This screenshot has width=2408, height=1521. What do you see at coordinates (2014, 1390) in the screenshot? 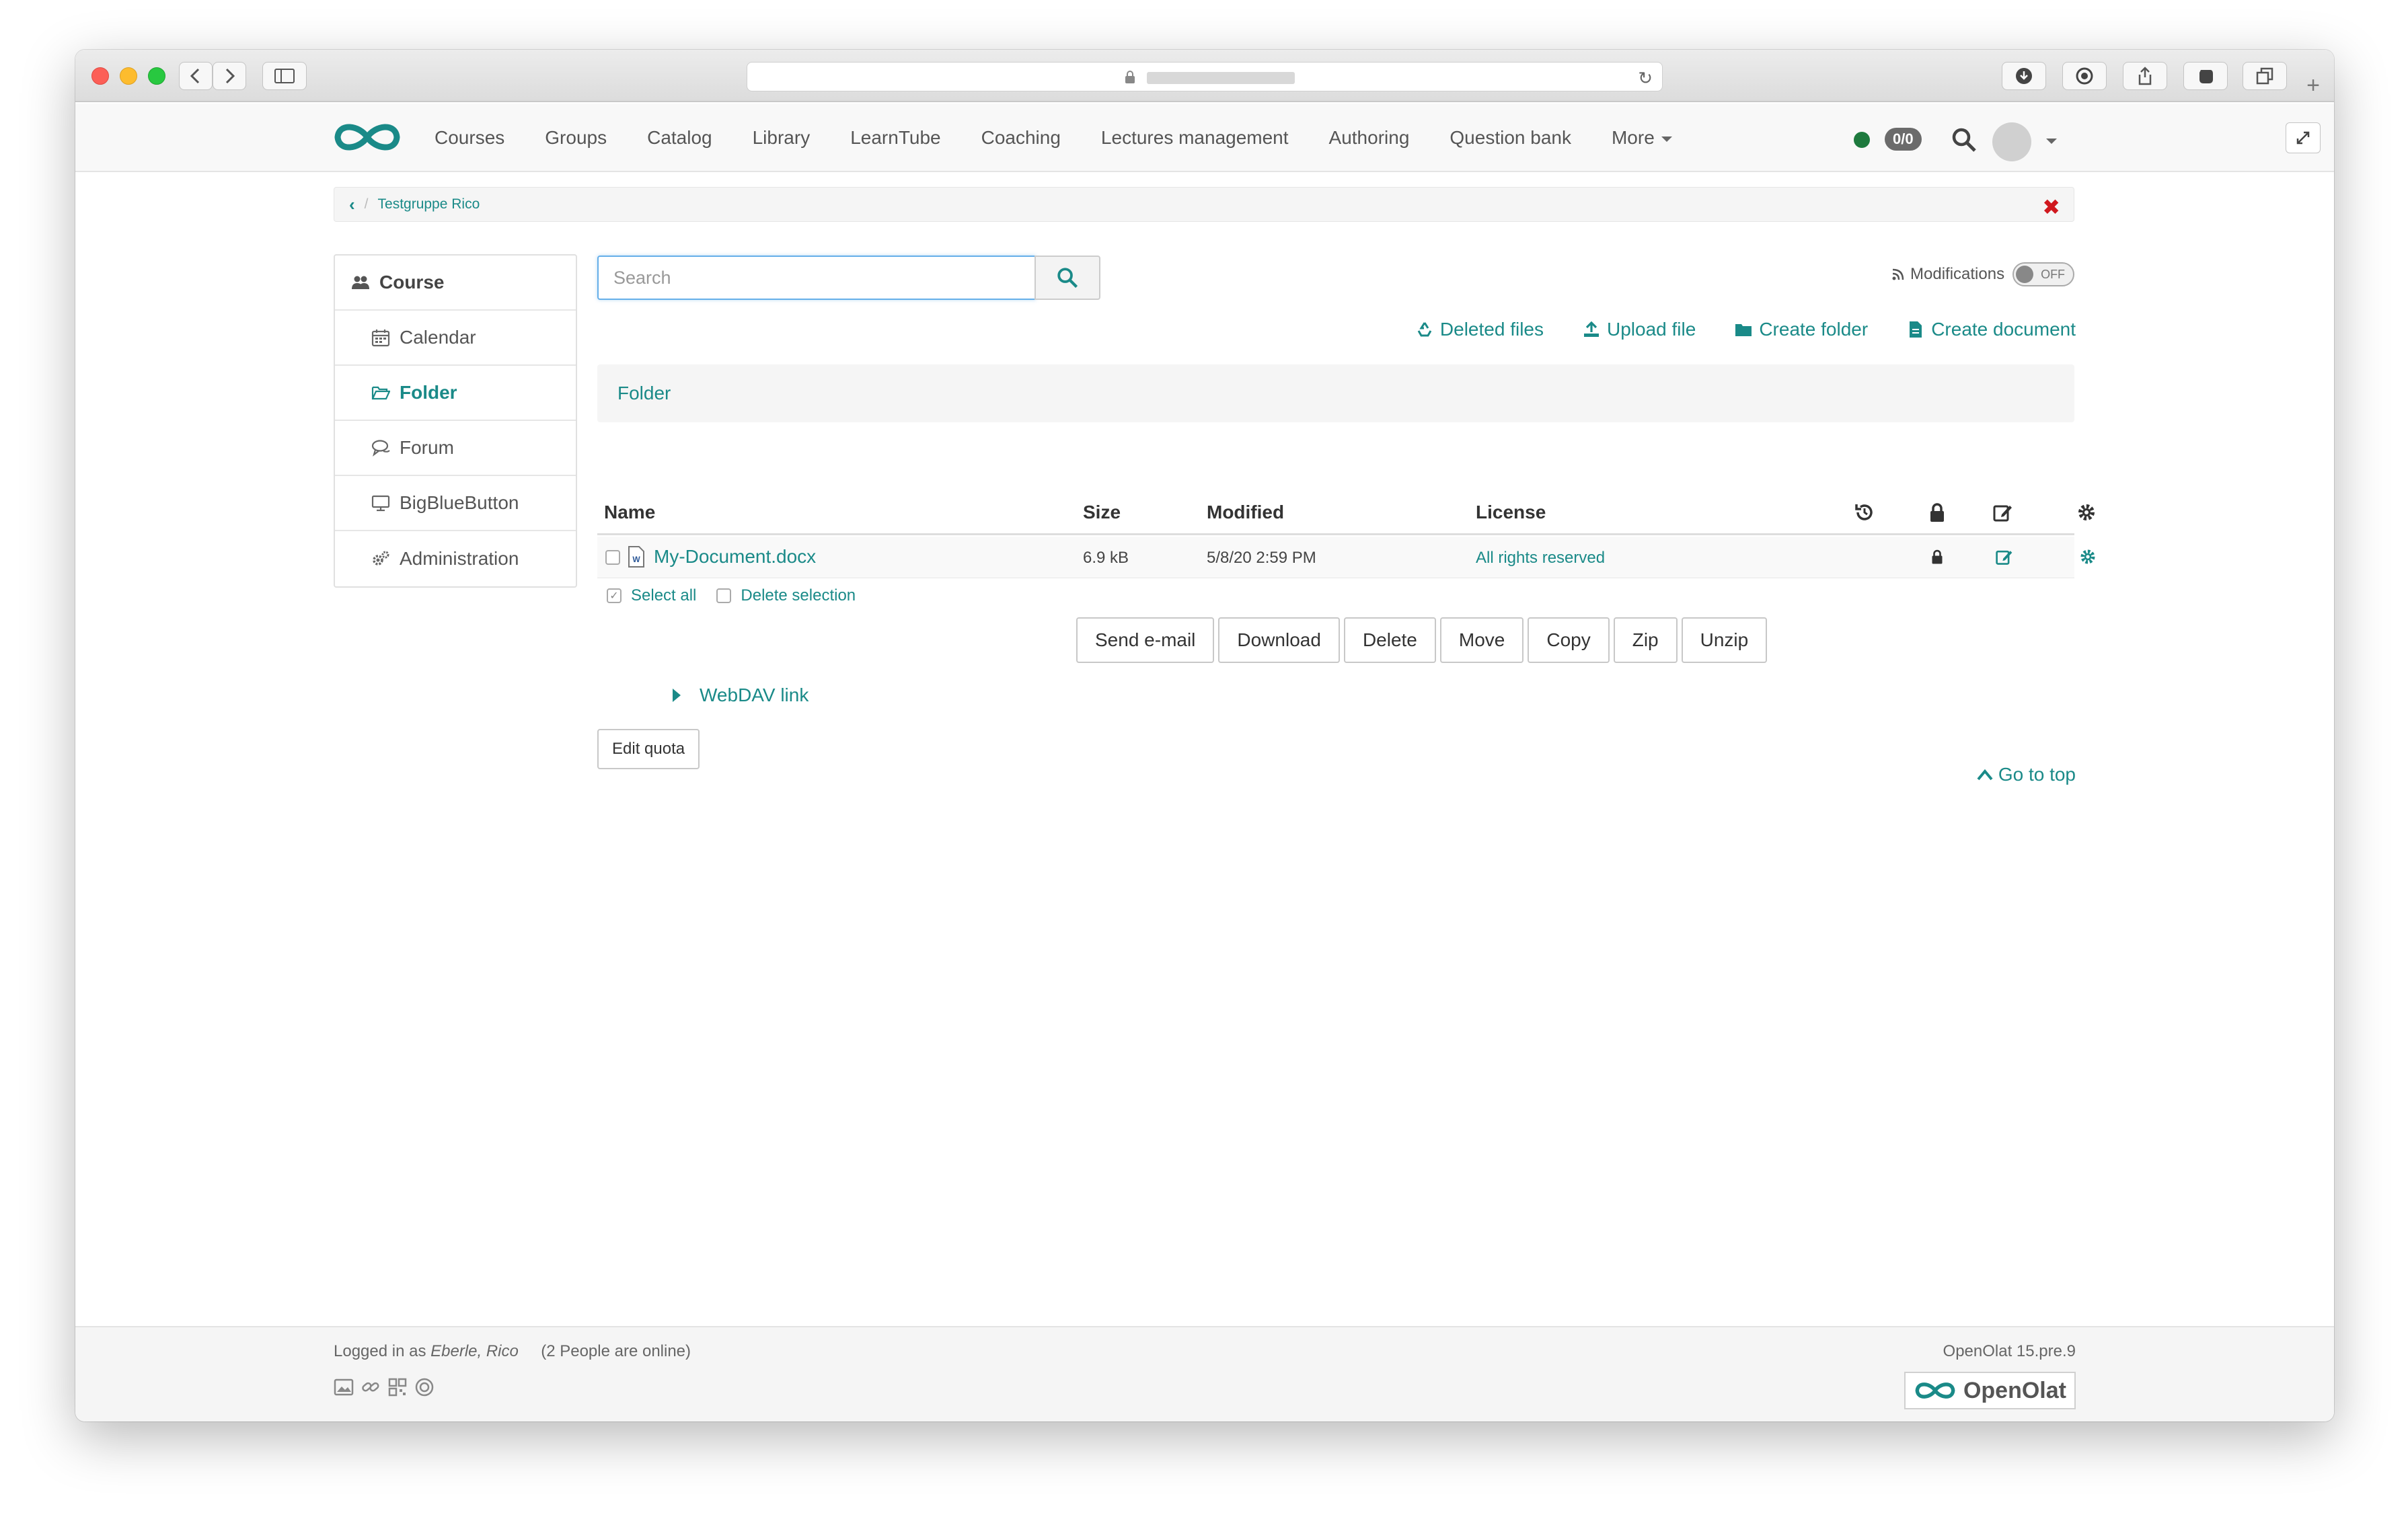
I see `brand-name: OpenOlat` at bounding box center [2014, 1390].